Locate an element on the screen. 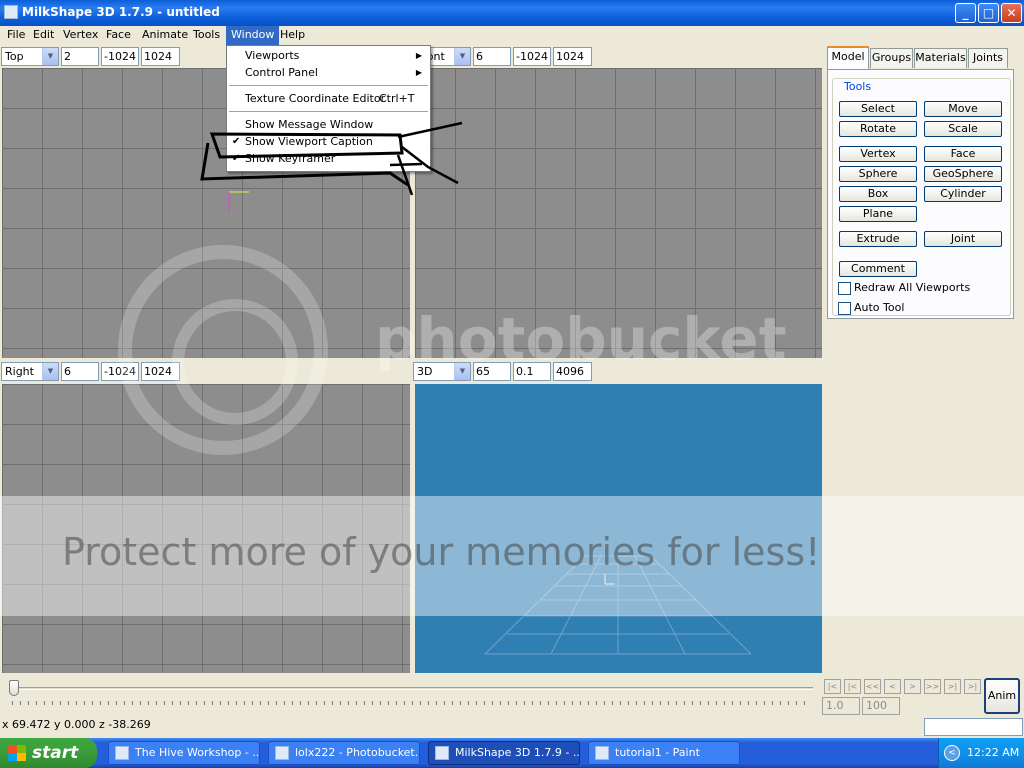 The width and height of the screenshot is (1024, 768). auto-tool-label: Auto Tool is located at coordinates (879, 307).